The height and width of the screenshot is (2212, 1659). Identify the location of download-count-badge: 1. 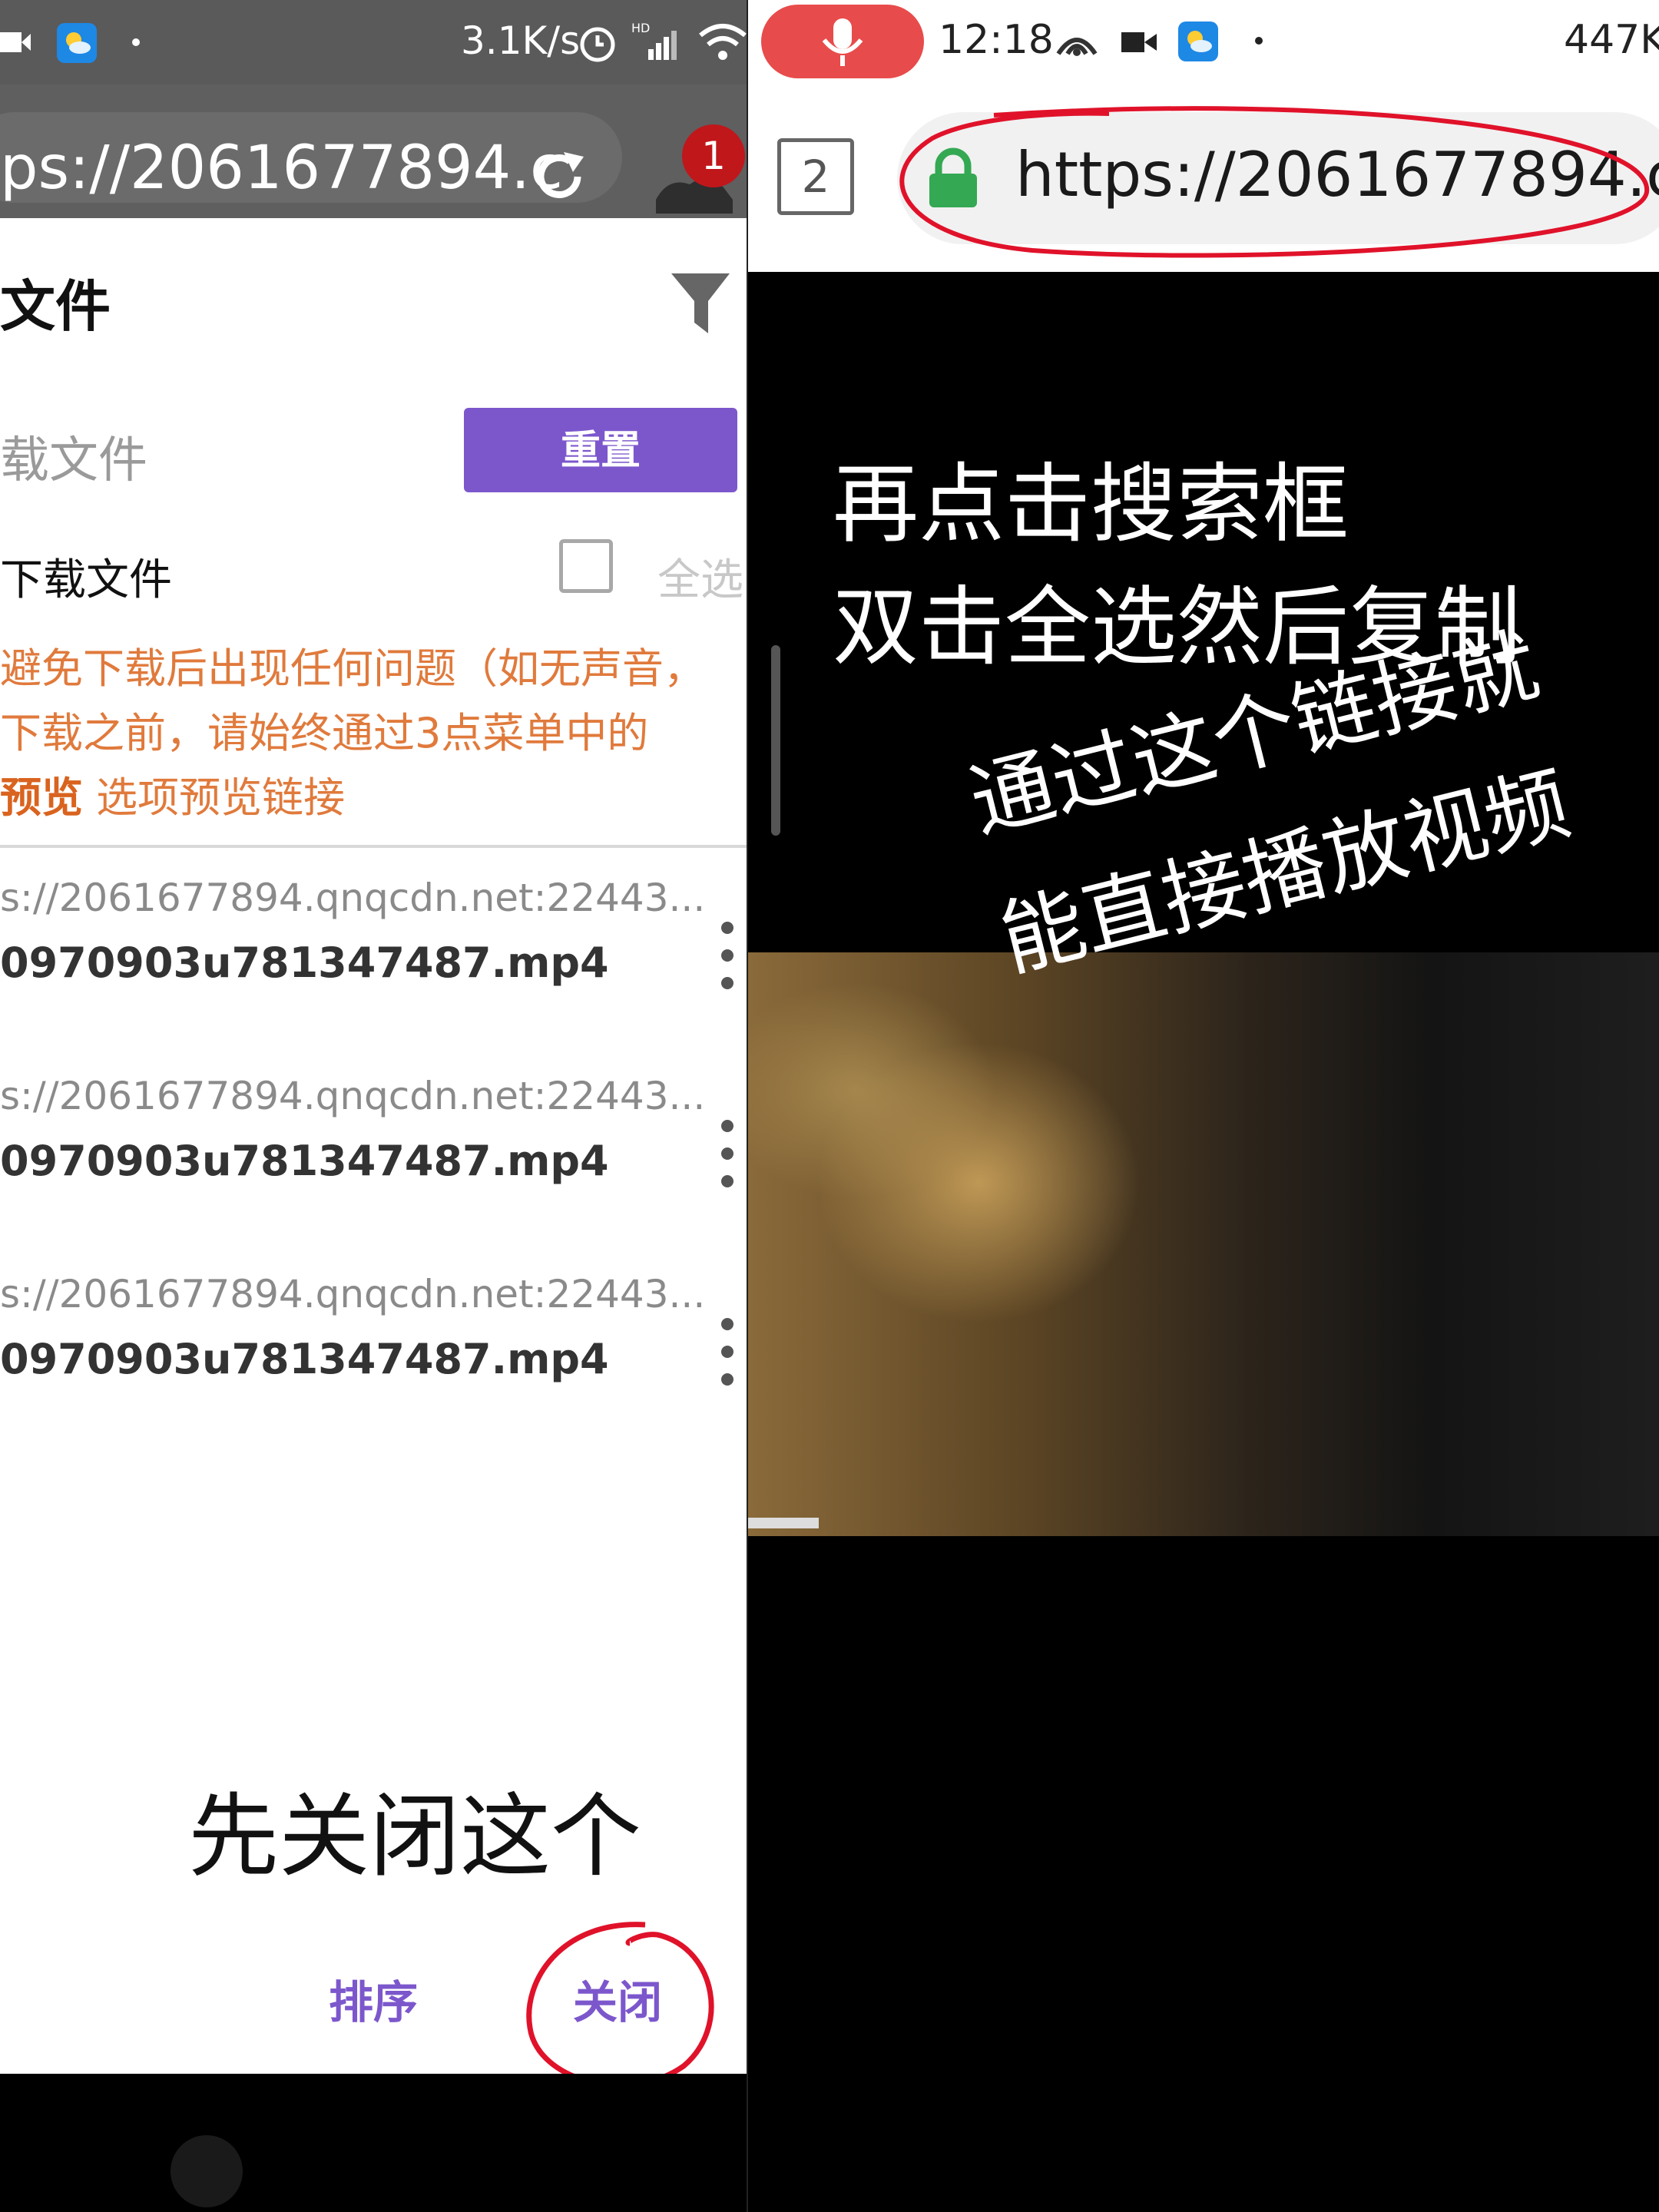
(714, 156).